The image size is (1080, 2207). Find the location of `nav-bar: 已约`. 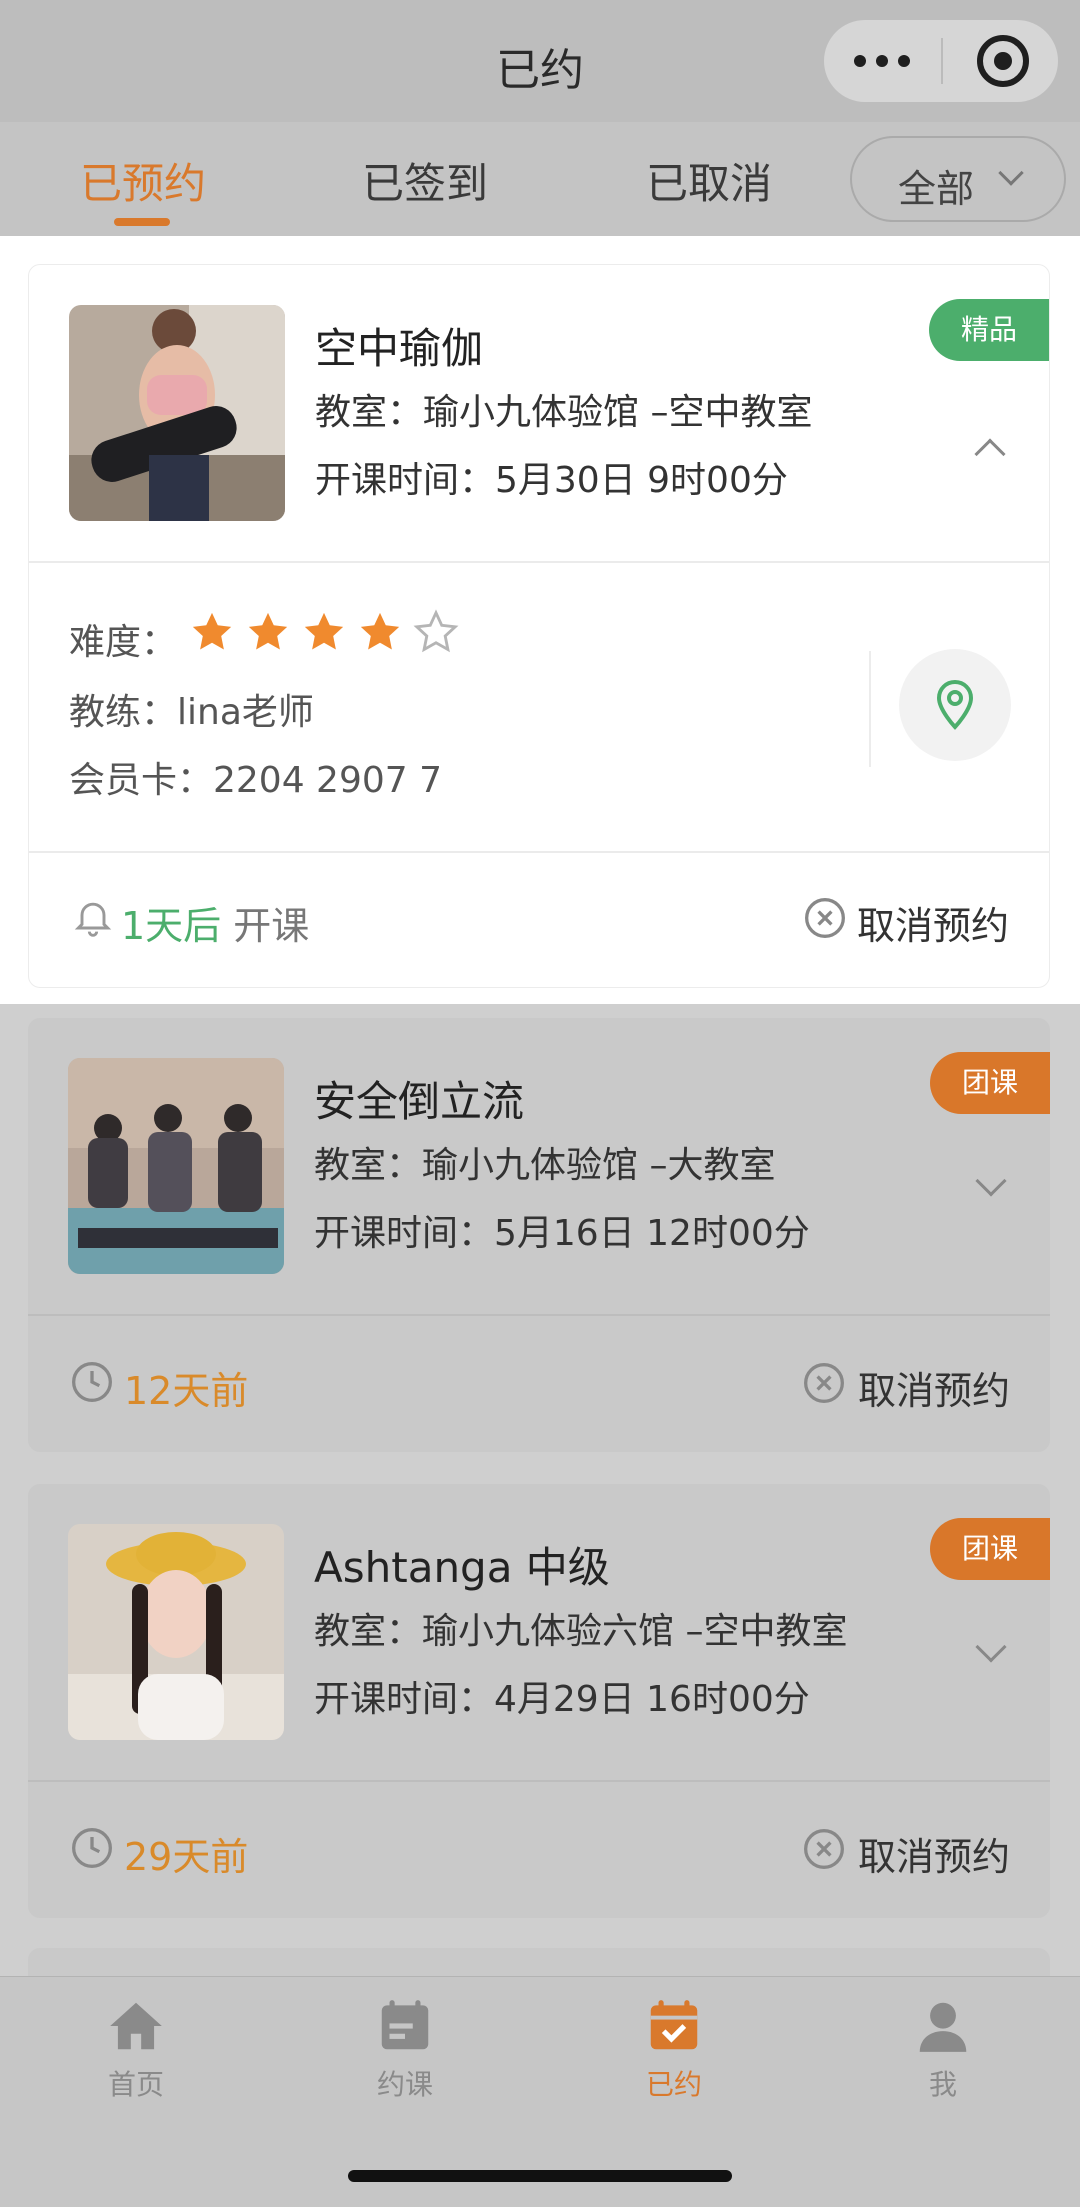

nav-bar: 已约 is located at coordinates (540, 61).